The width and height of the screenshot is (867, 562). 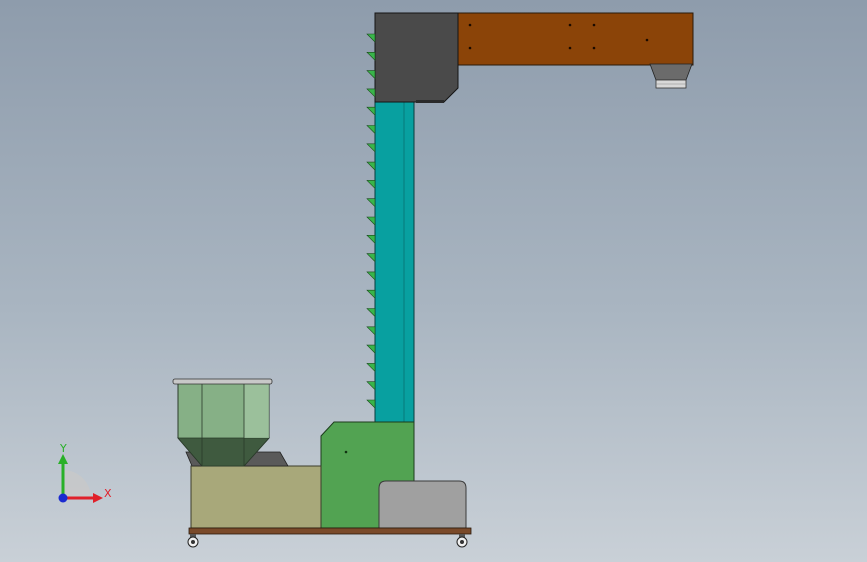 What do you see at coordinates (416, 57) in the screenshot?
I see `top-head-housing` at bounding box center [416, 57].